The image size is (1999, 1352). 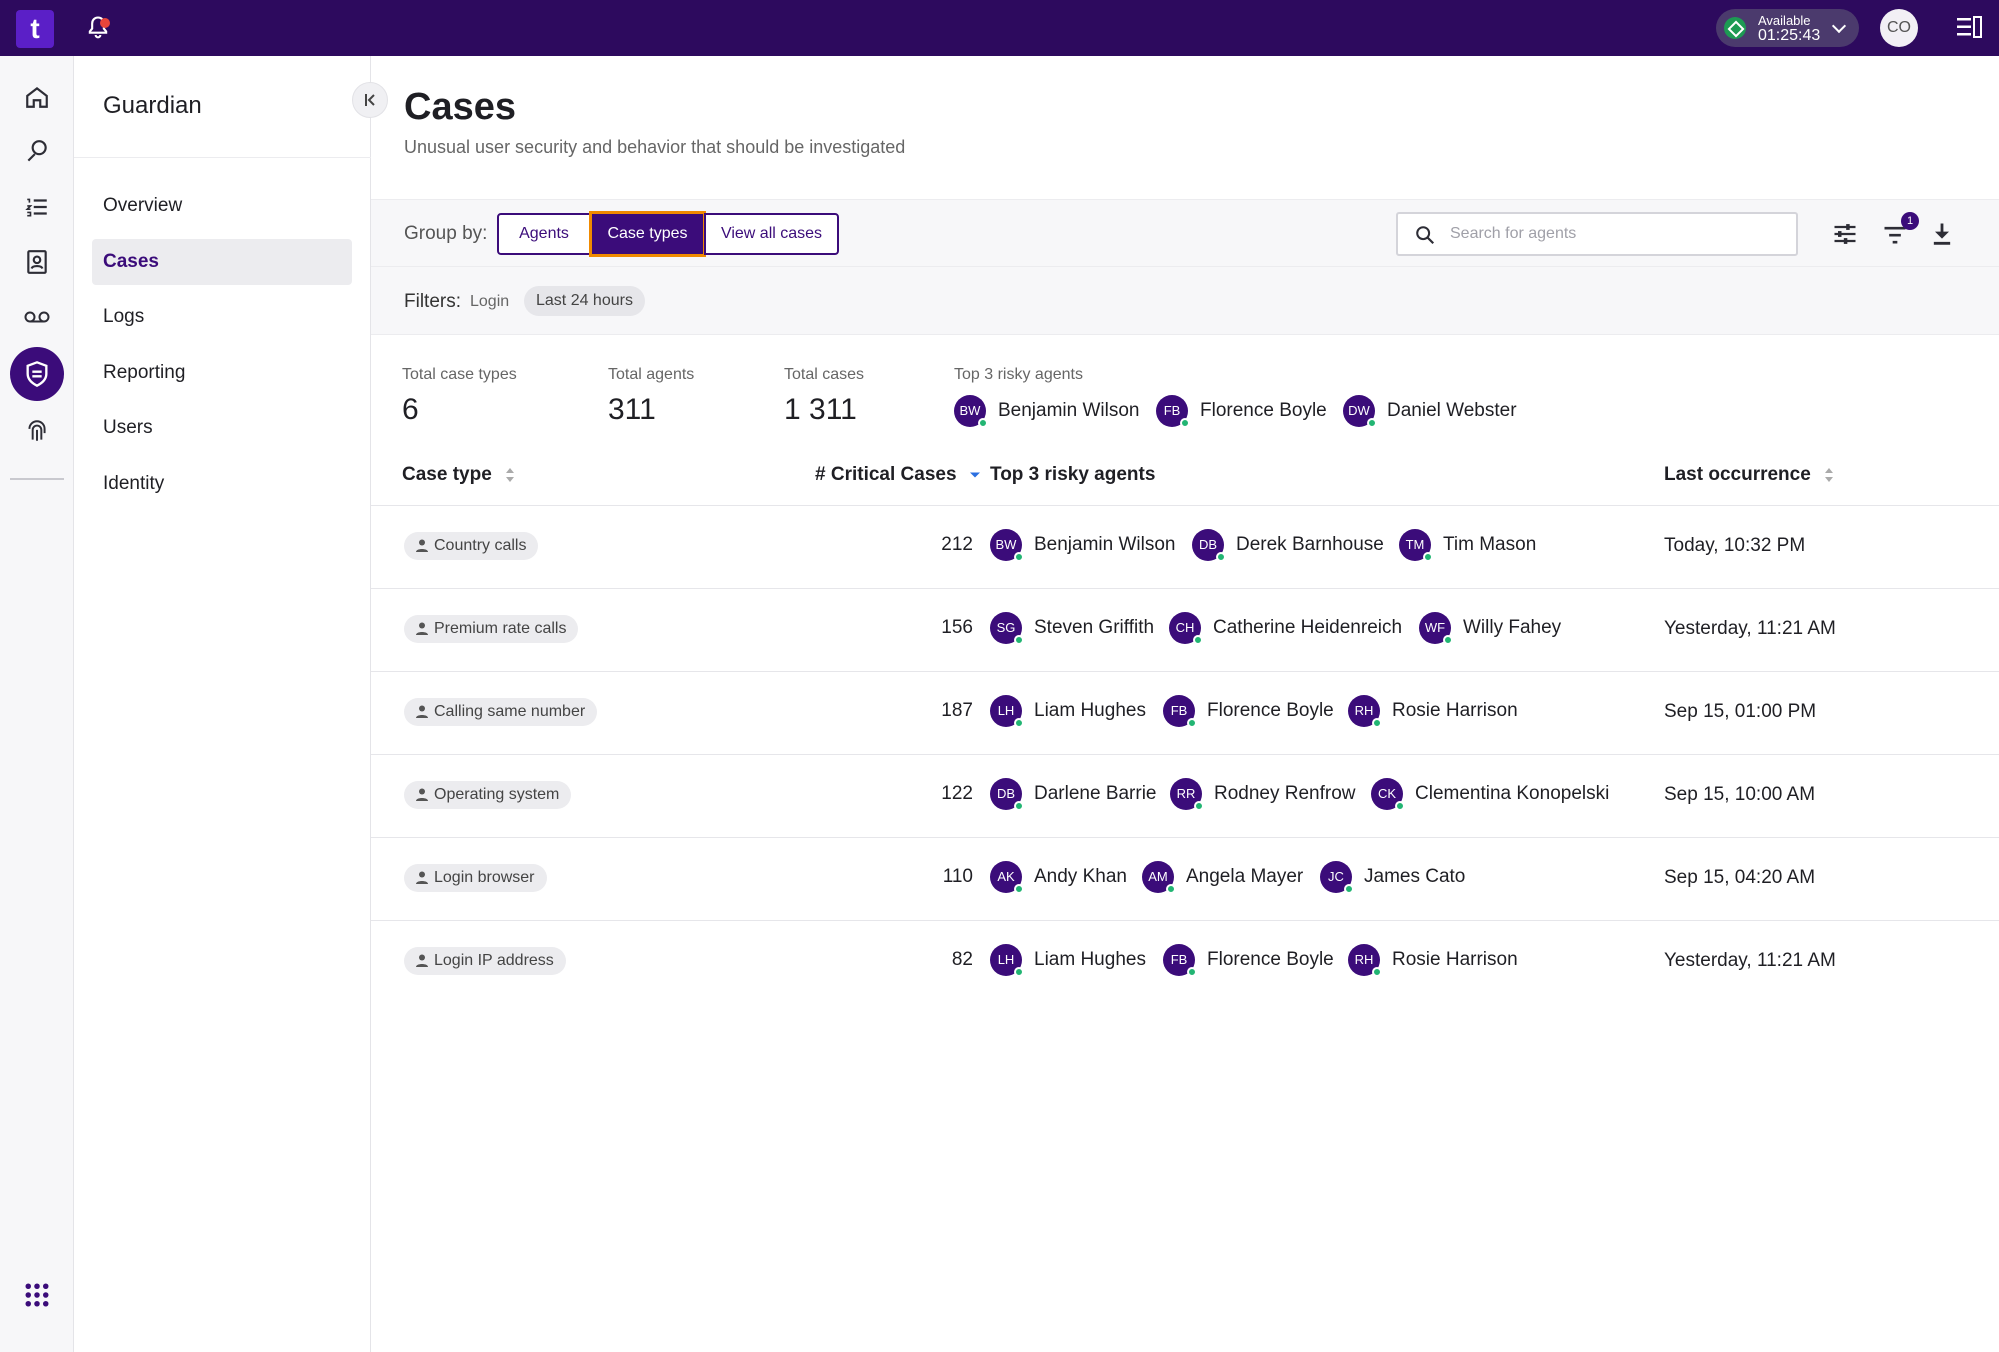 I want to click on fingerprint-icon, so click(x=37, y=430).